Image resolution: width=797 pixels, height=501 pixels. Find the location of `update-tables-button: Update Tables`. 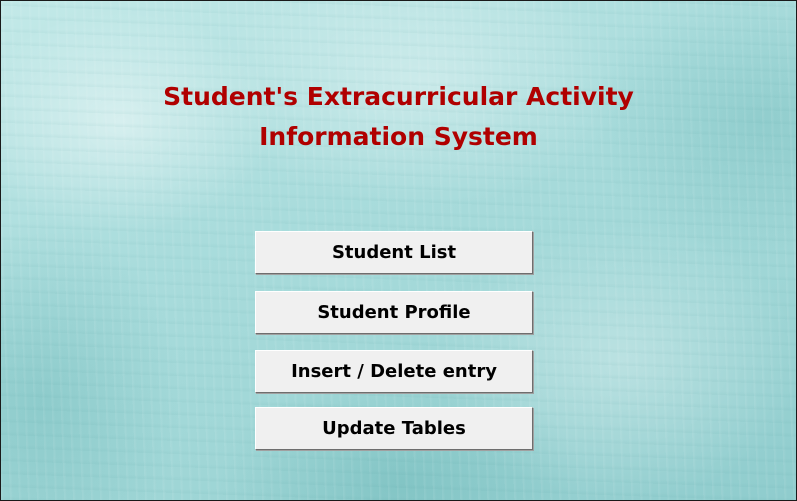

update-tables-button: Update Tables is located at coordinates (394, 428).